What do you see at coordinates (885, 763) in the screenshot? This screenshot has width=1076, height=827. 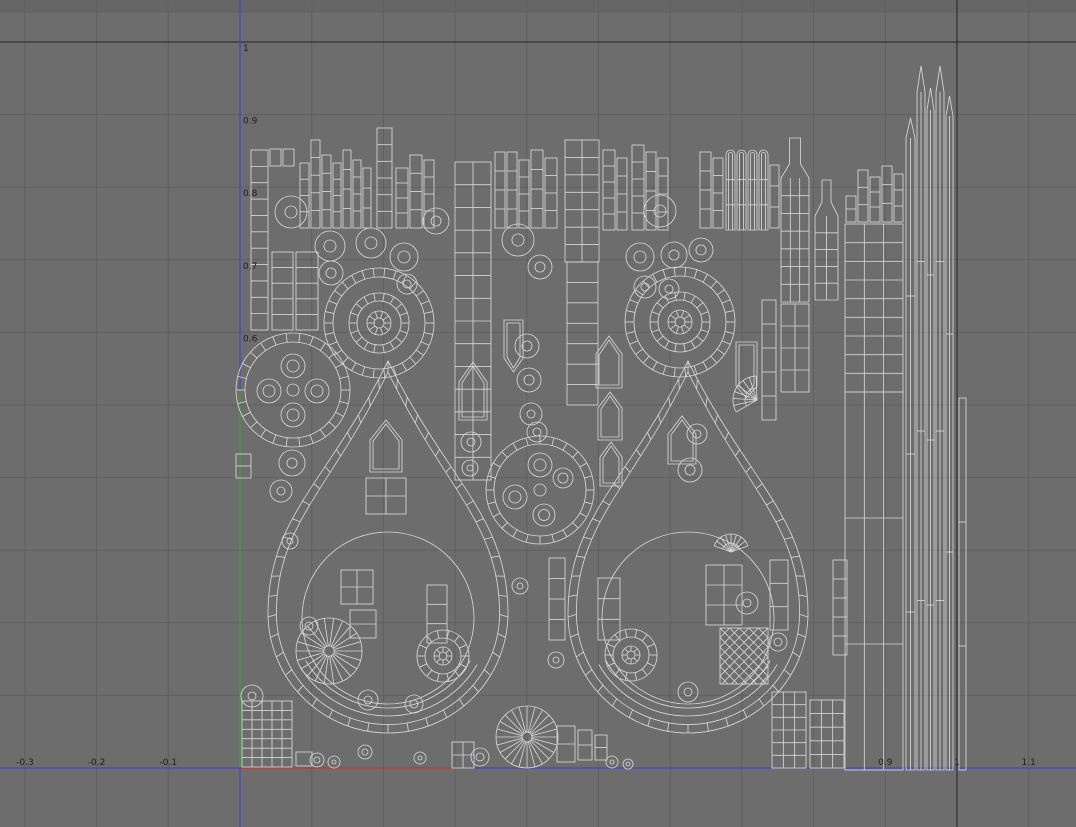 I see `axis-label-u-0.9: 0.9` at bounding box center [885, 763].